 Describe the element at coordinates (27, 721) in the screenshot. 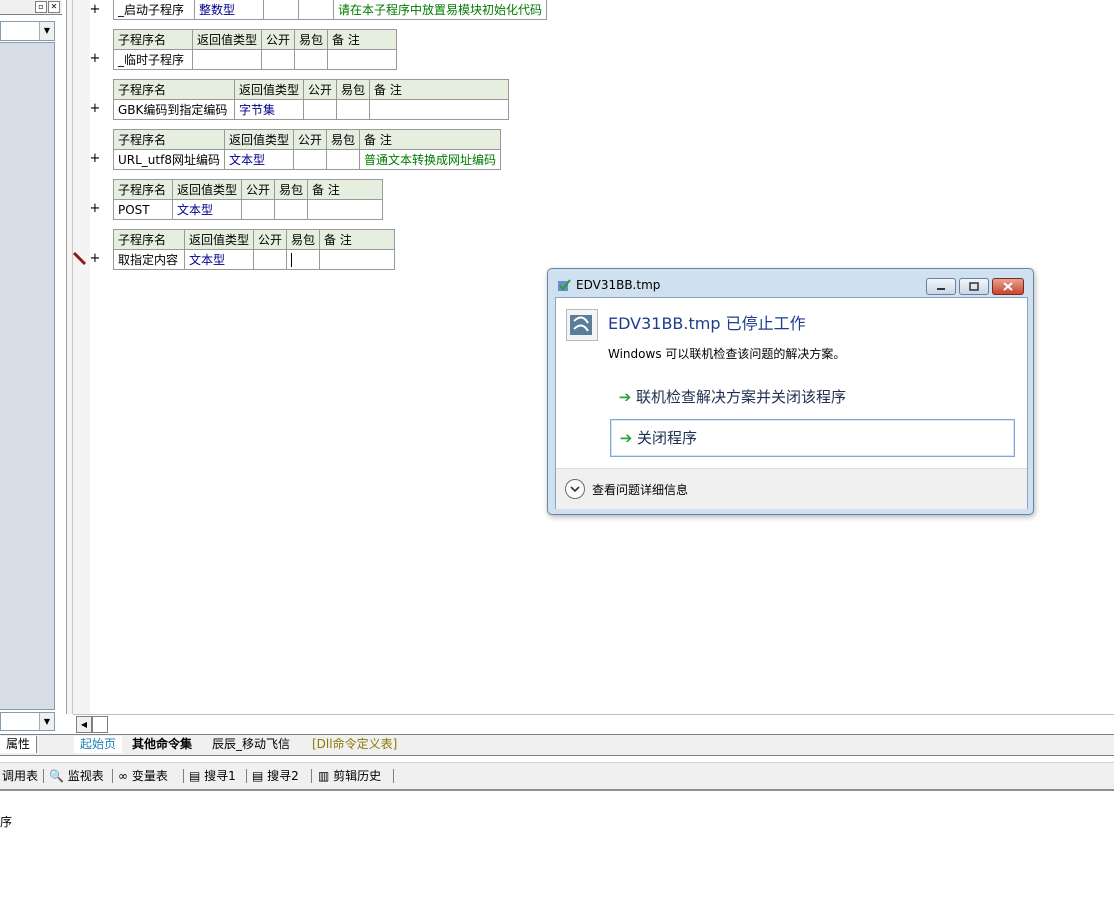

I see `property-combo: ▼` at that location.